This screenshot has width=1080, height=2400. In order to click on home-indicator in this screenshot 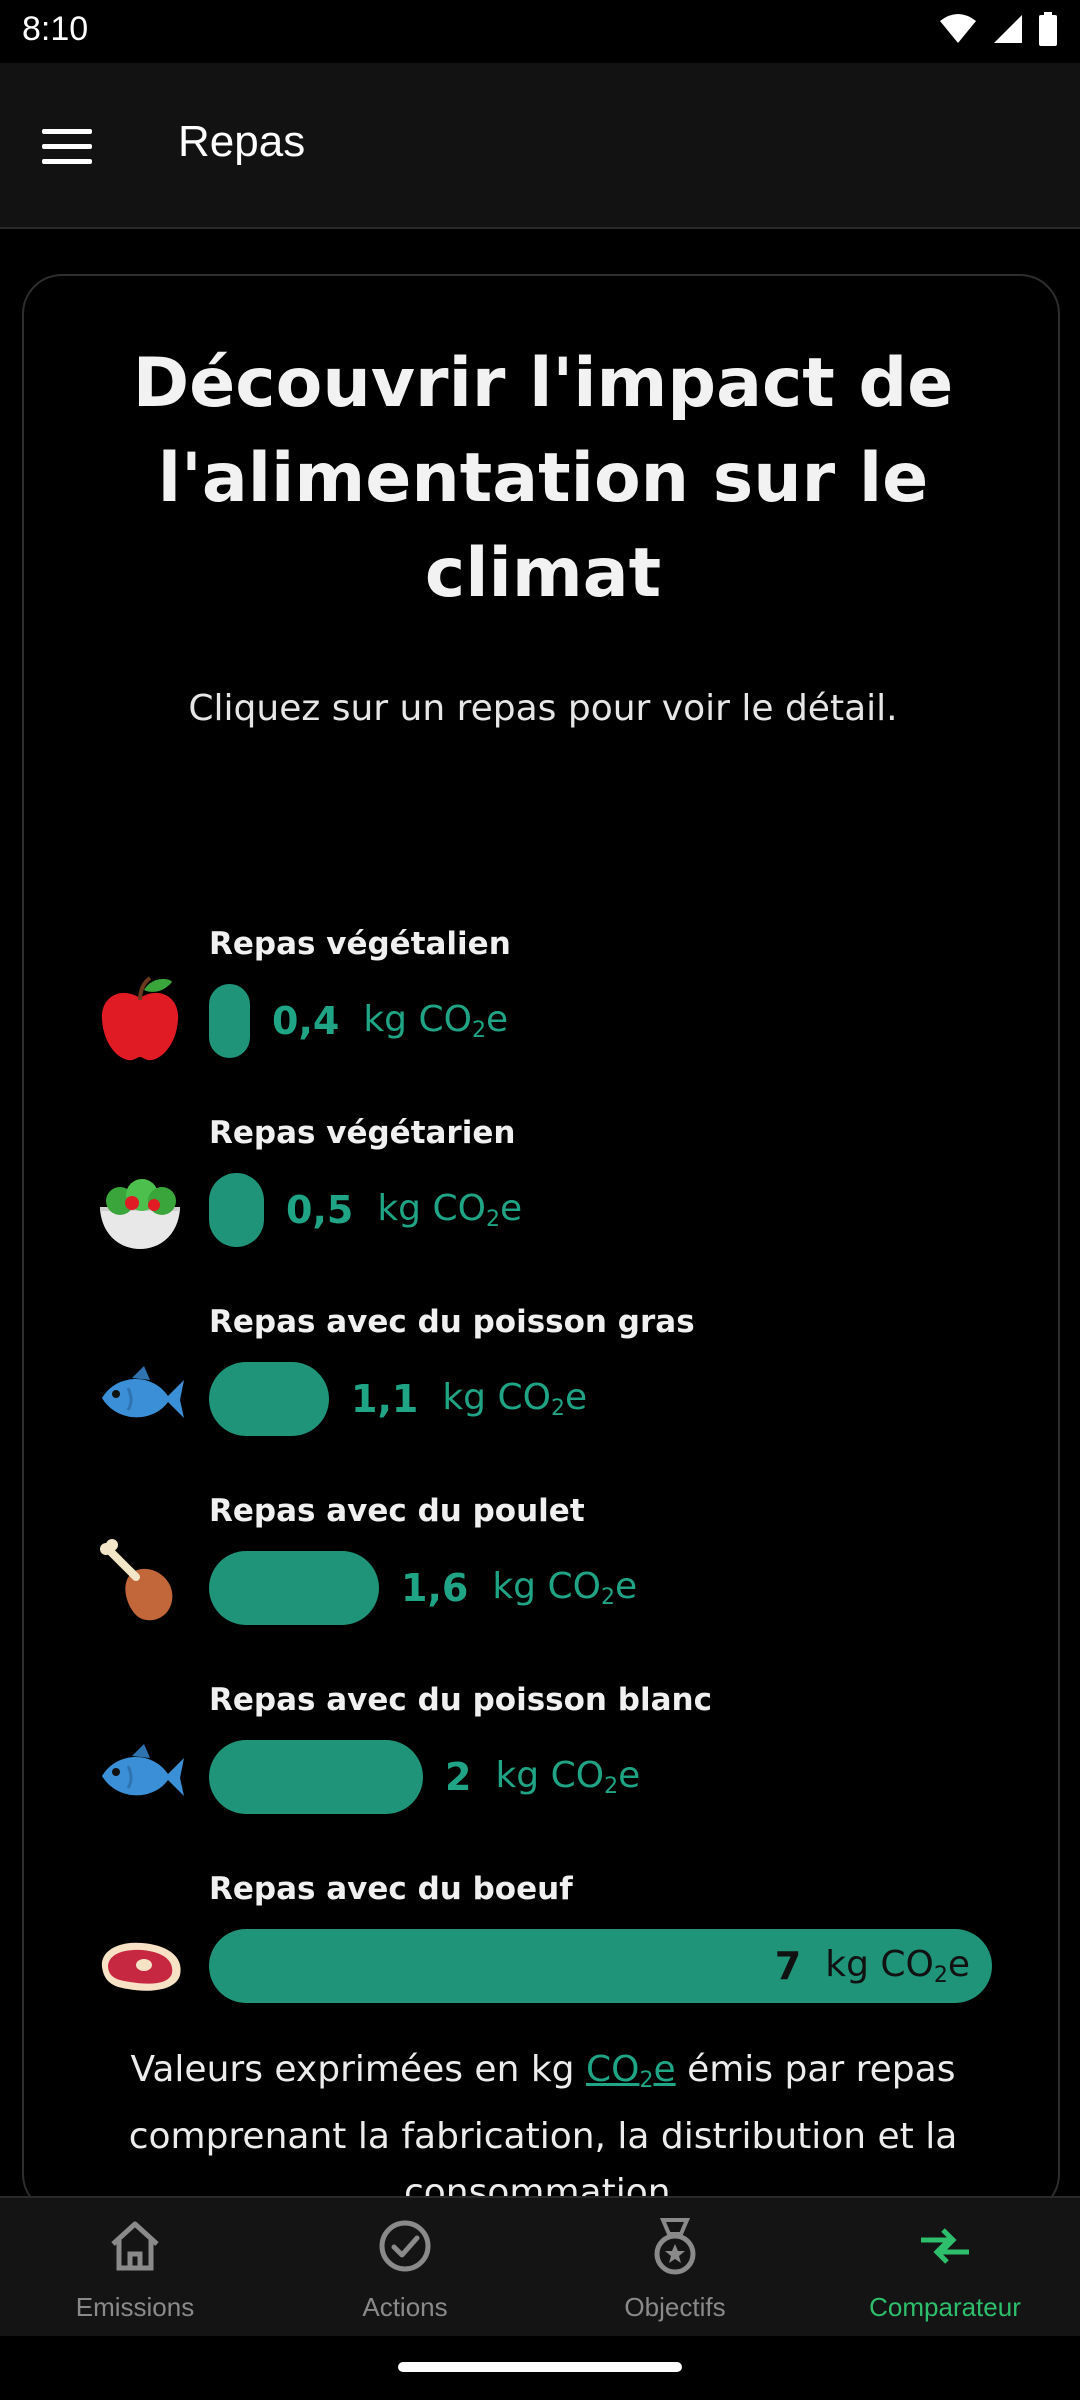, I will do `click(540, 2367)`.